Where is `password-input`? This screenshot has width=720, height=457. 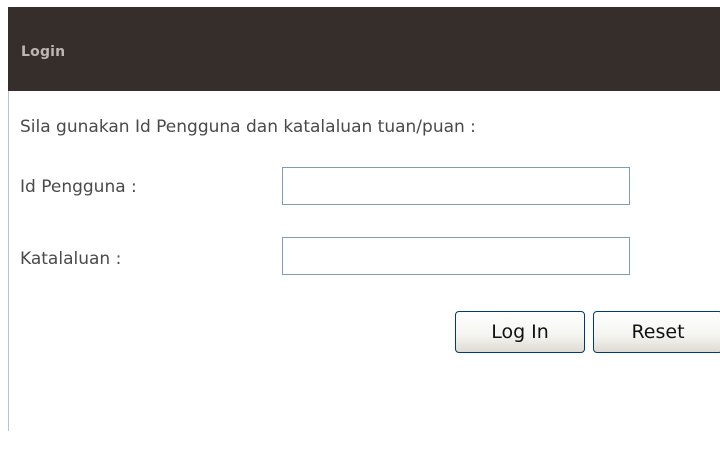
password-input is located at coordinates (456, 256).